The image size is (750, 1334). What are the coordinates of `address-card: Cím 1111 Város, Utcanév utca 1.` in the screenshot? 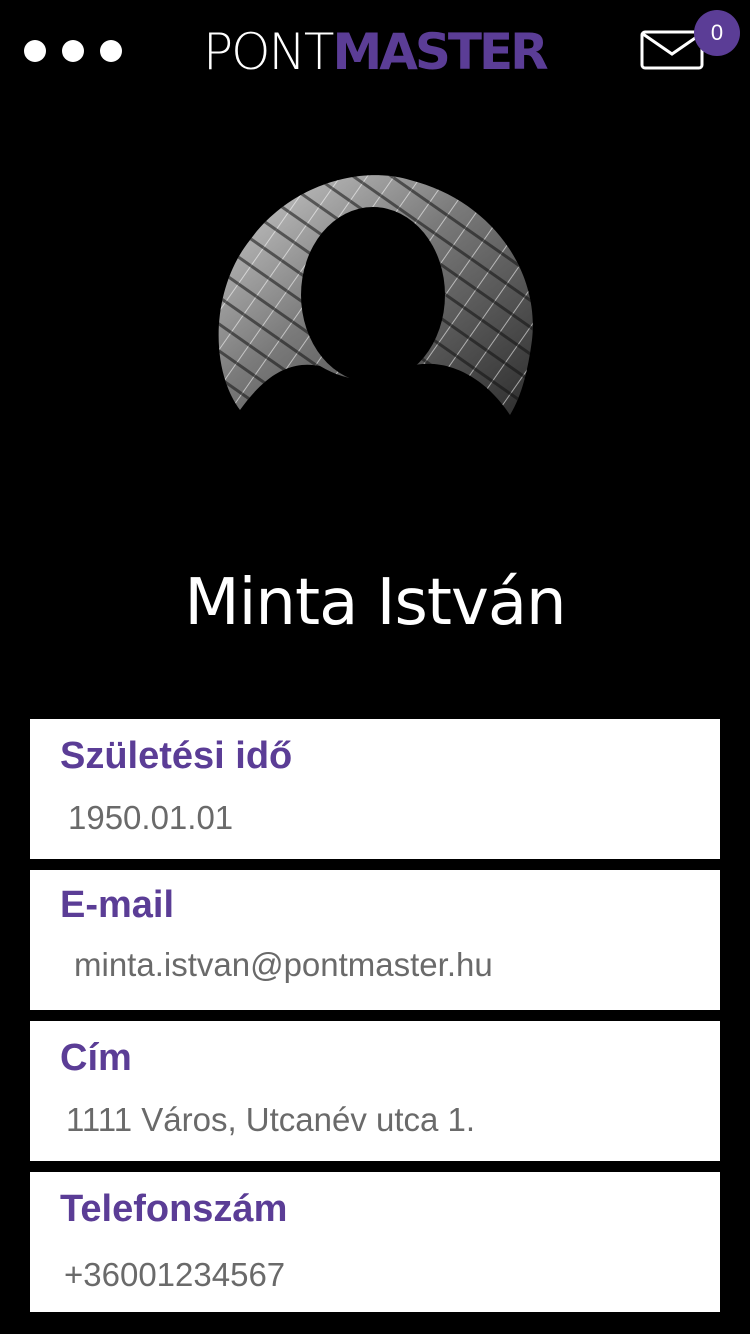 It's located at (375, 1091).